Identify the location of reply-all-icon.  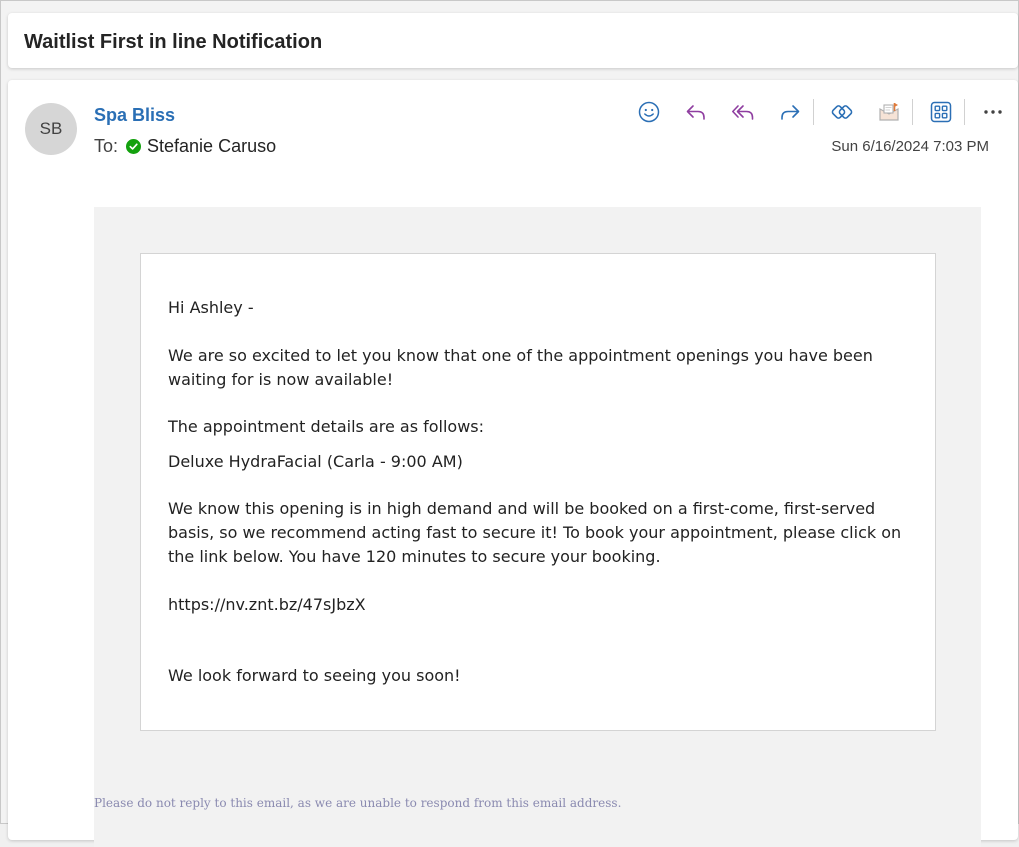
(743, 112).